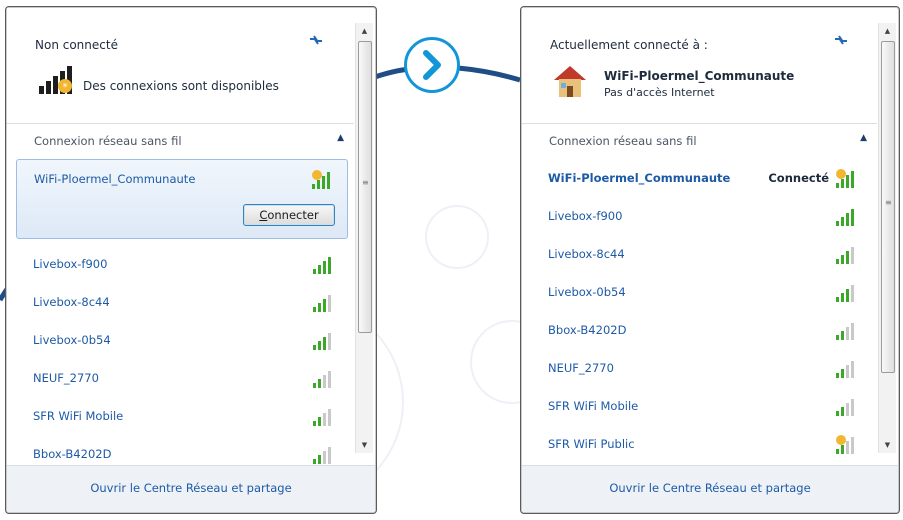 This screenshot has height=520, width=903. What do you see at coordinates (55, 80) in the screenshot?
I see `networks-available-icon: *` at bounding box center [55, 80].